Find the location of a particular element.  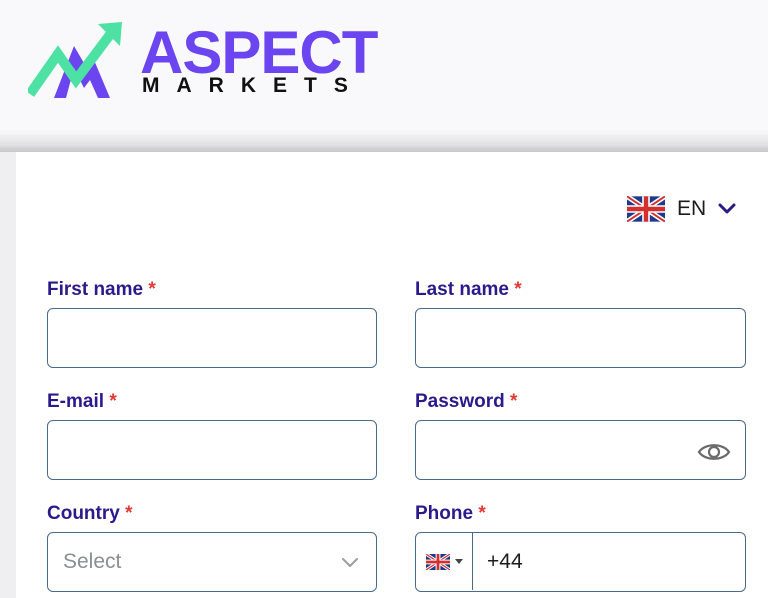

email-label: E-mail * is located at coordinates (82, 402).